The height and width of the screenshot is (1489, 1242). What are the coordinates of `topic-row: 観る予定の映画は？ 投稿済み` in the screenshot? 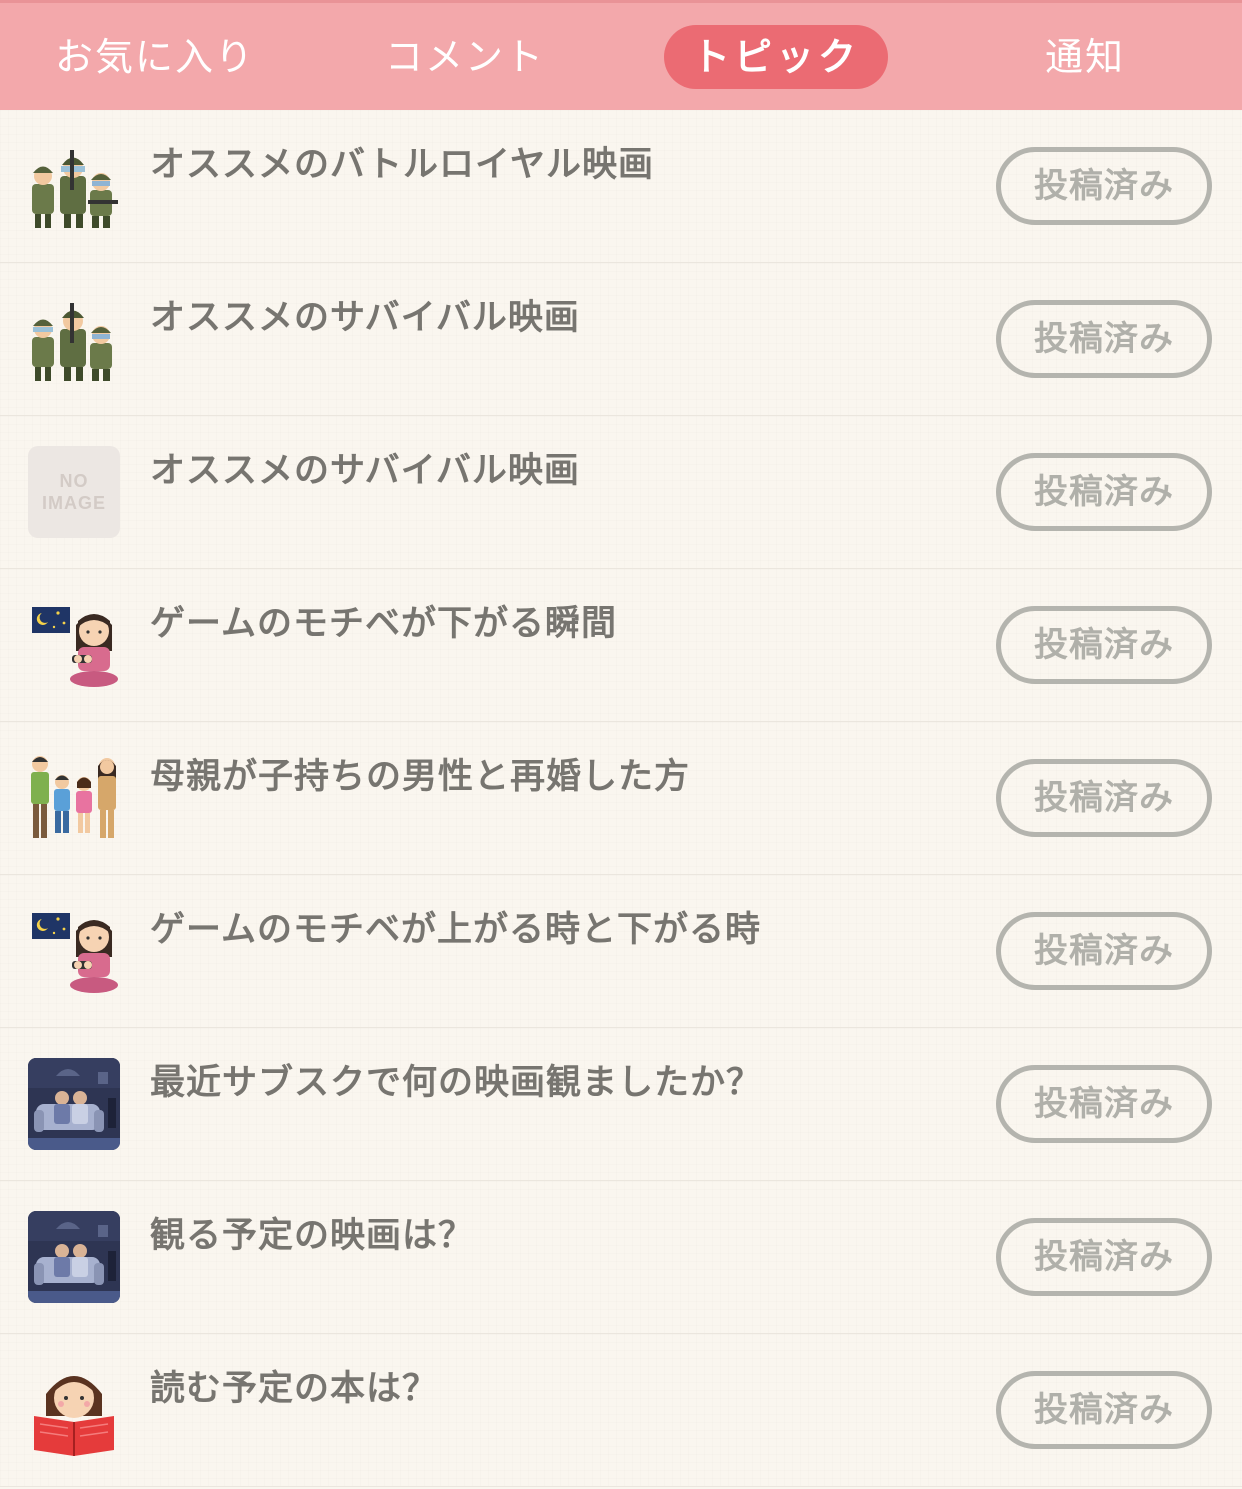 It's located at (621, 1257).